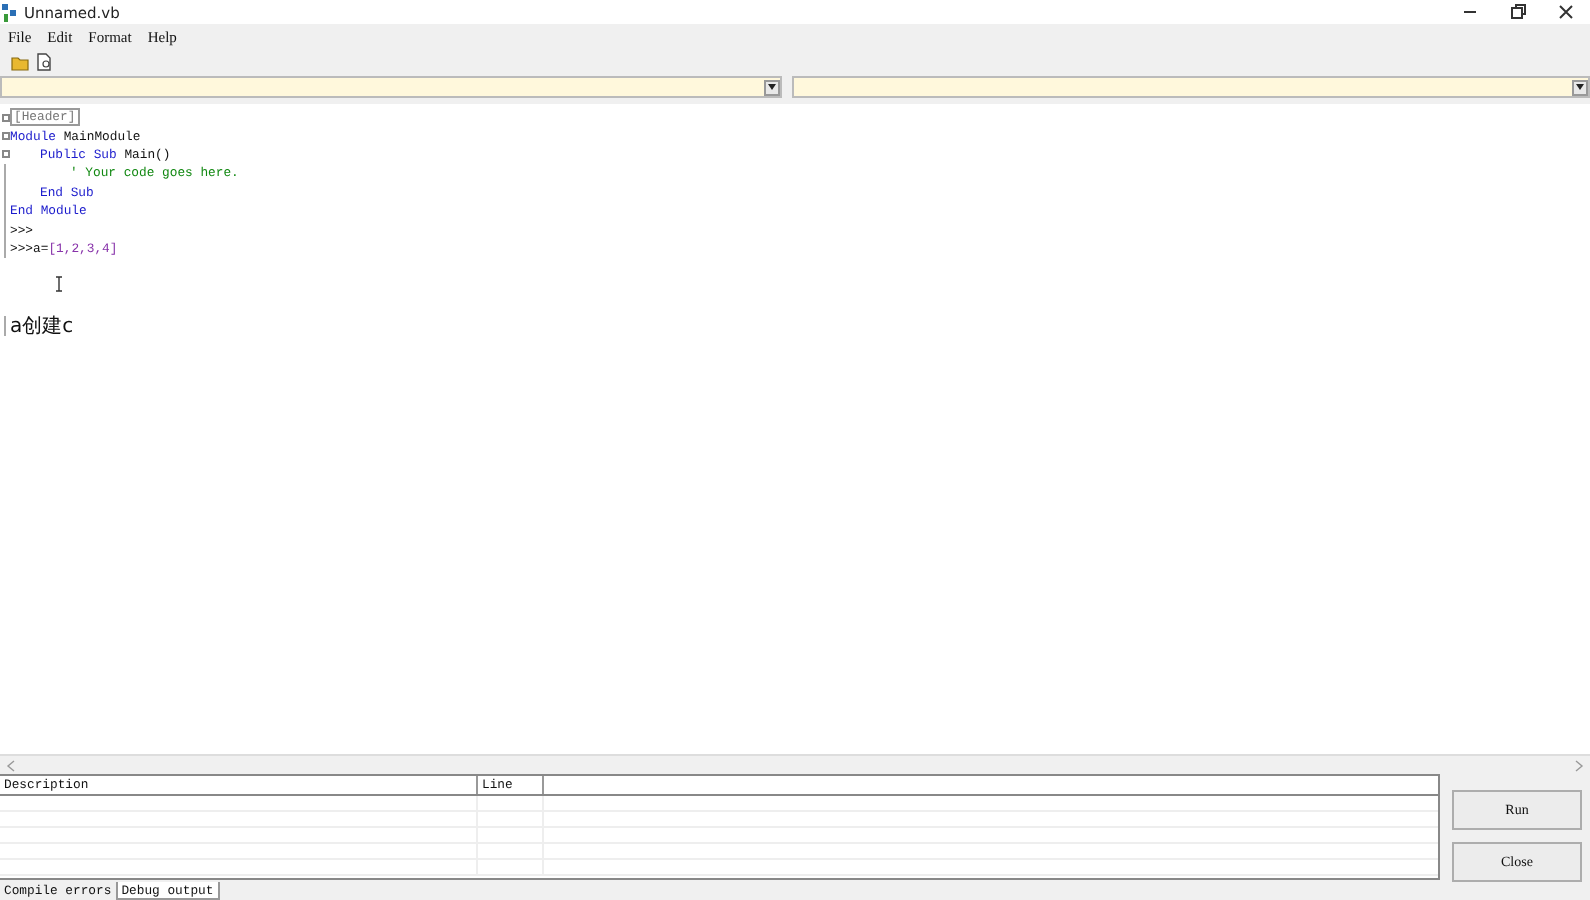  What do you see at coordinates (1579, 765) in the screenshot?
I see `scroll-right-icon` at bounding box center [1579, 765].